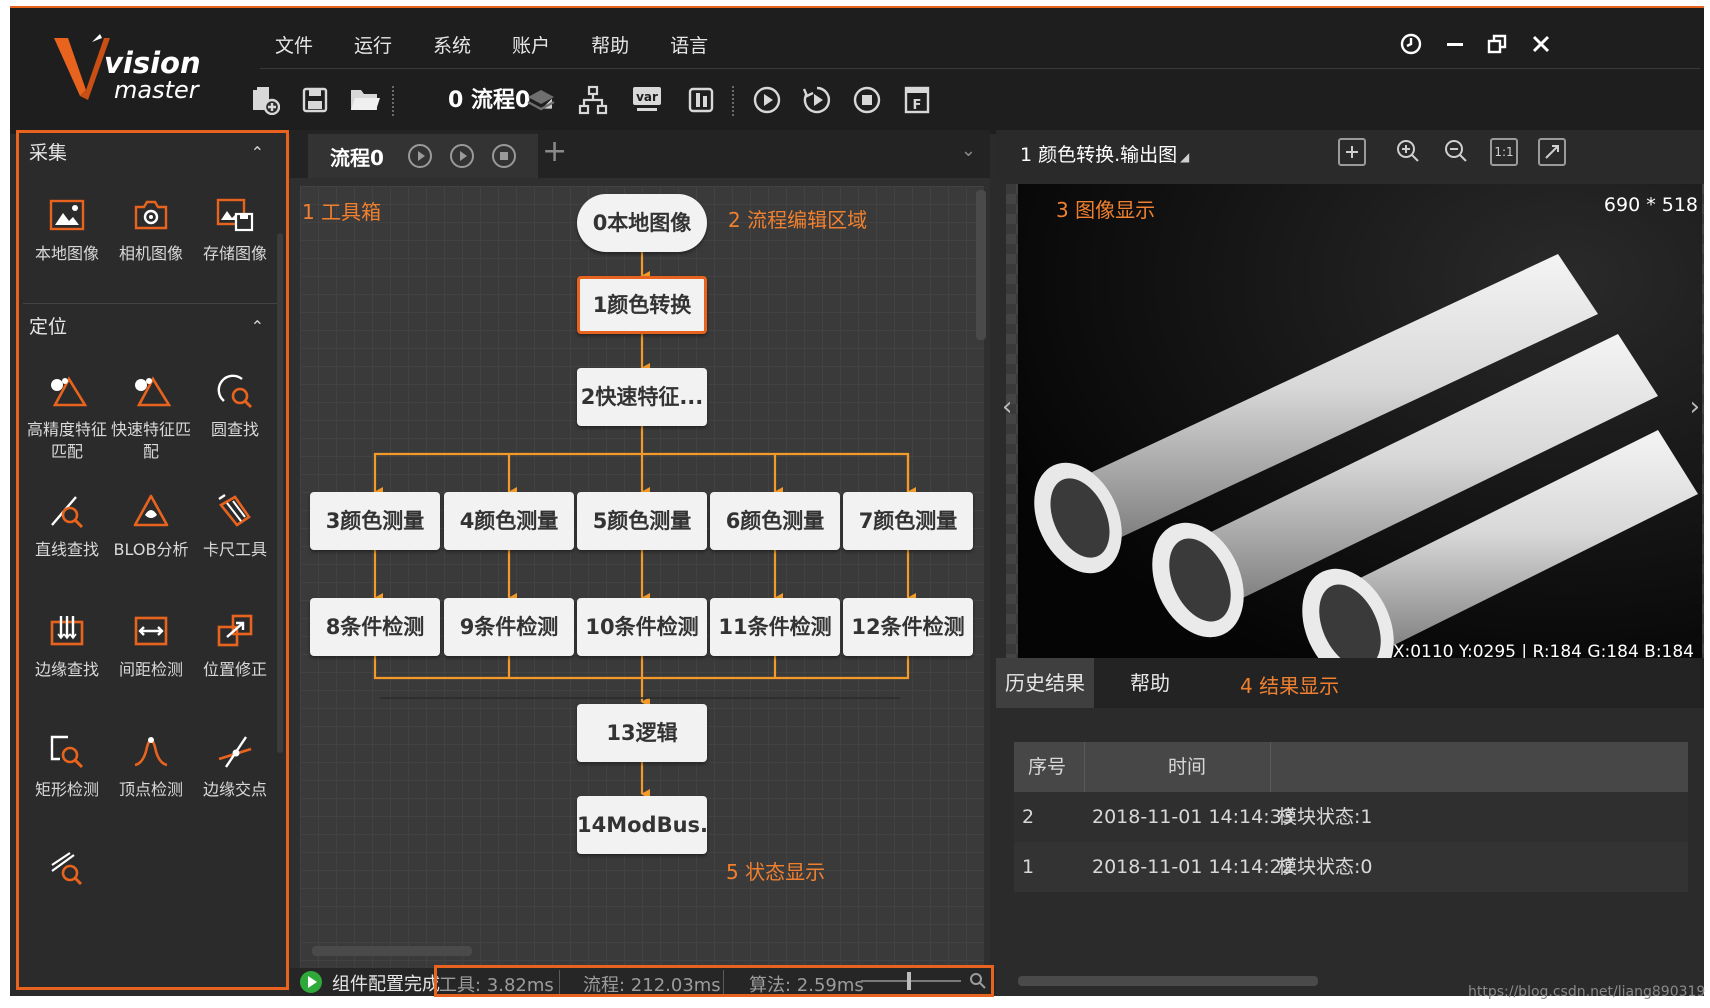 This screenshot has height=1008, width=1710. I want to click on flow-node-13: 13逻辑, so click(642, 733).